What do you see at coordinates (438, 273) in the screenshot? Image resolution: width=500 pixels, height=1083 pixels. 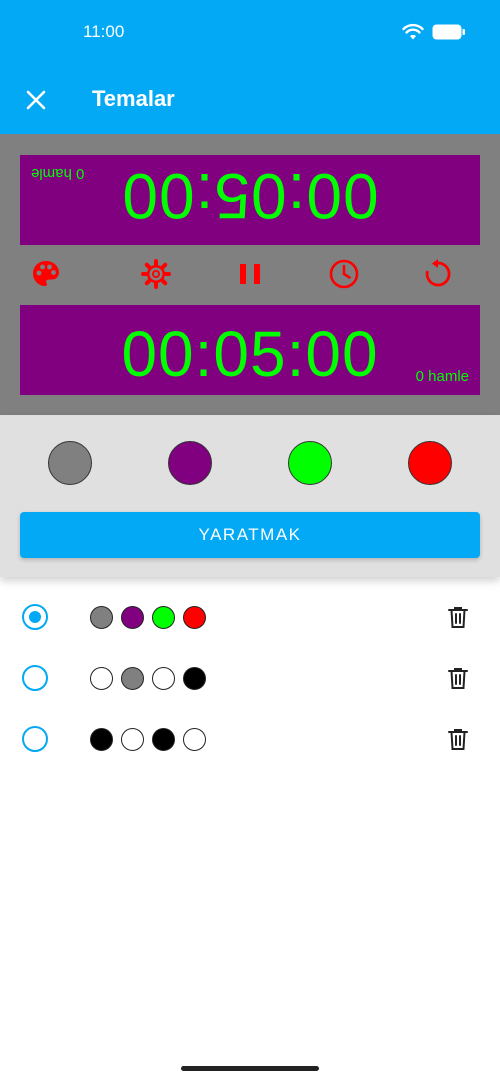 I see `reset-icon` at bounding box center [438, 273].